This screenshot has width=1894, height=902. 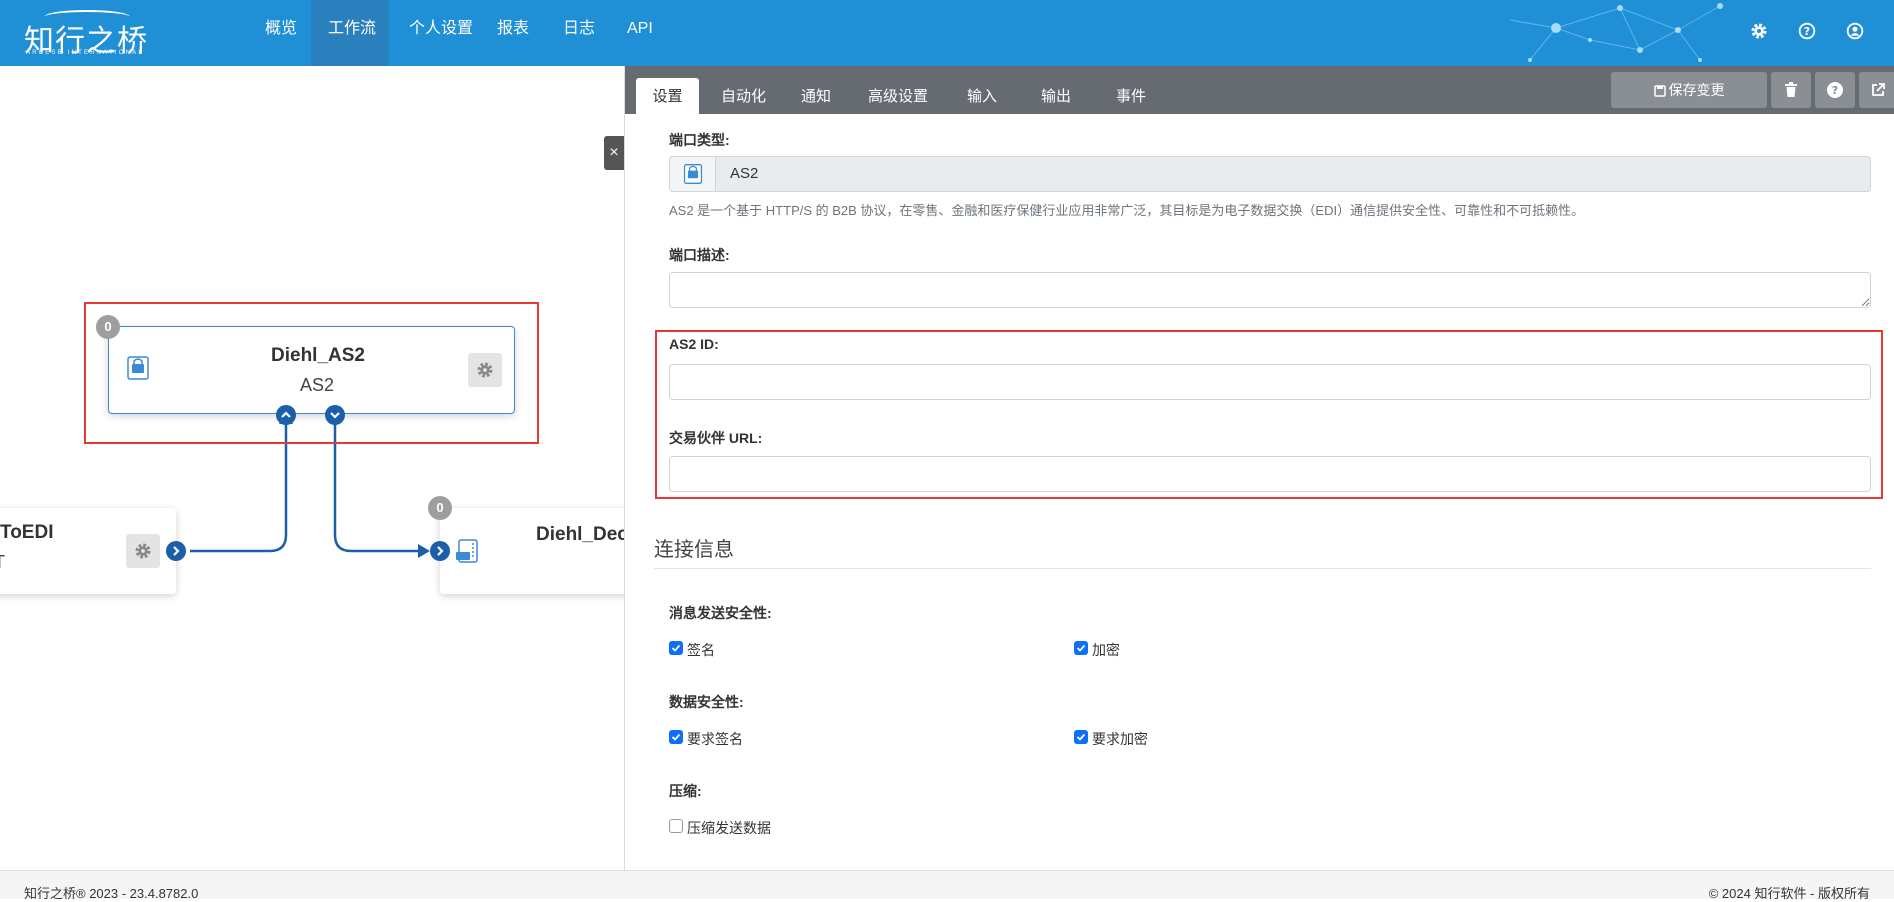 What do you see at coordinates (715, 739) in the screenshot?
I see `checkbox-label: 要求签名` at bounding box center [715, 739].